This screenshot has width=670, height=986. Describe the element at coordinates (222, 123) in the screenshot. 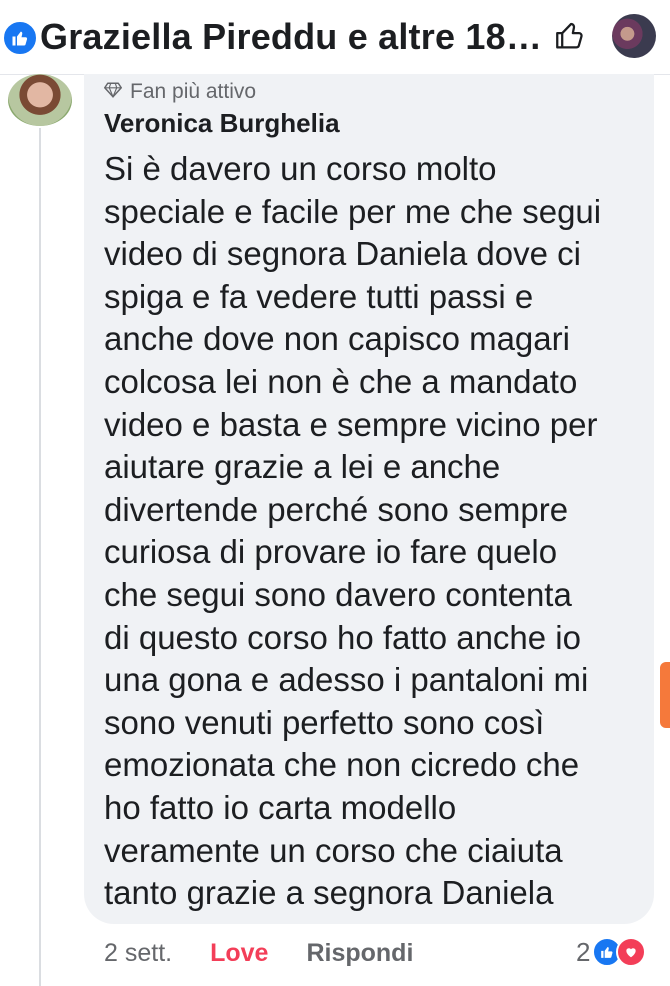

I see `comment-author: Veronica Burghelia` at that location.